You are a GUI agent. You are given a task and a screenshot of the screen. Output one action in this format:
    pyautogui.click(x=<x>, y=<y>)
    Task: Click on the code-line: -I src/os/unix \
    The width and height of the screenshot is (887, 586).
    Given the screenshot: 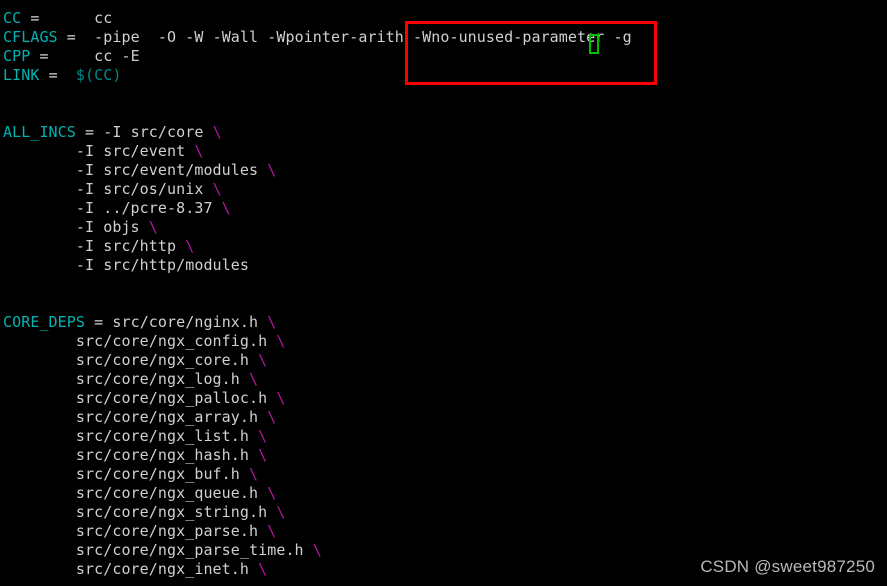 What is the action you would take?
    pyautogui.click(x=443, y=189)
    